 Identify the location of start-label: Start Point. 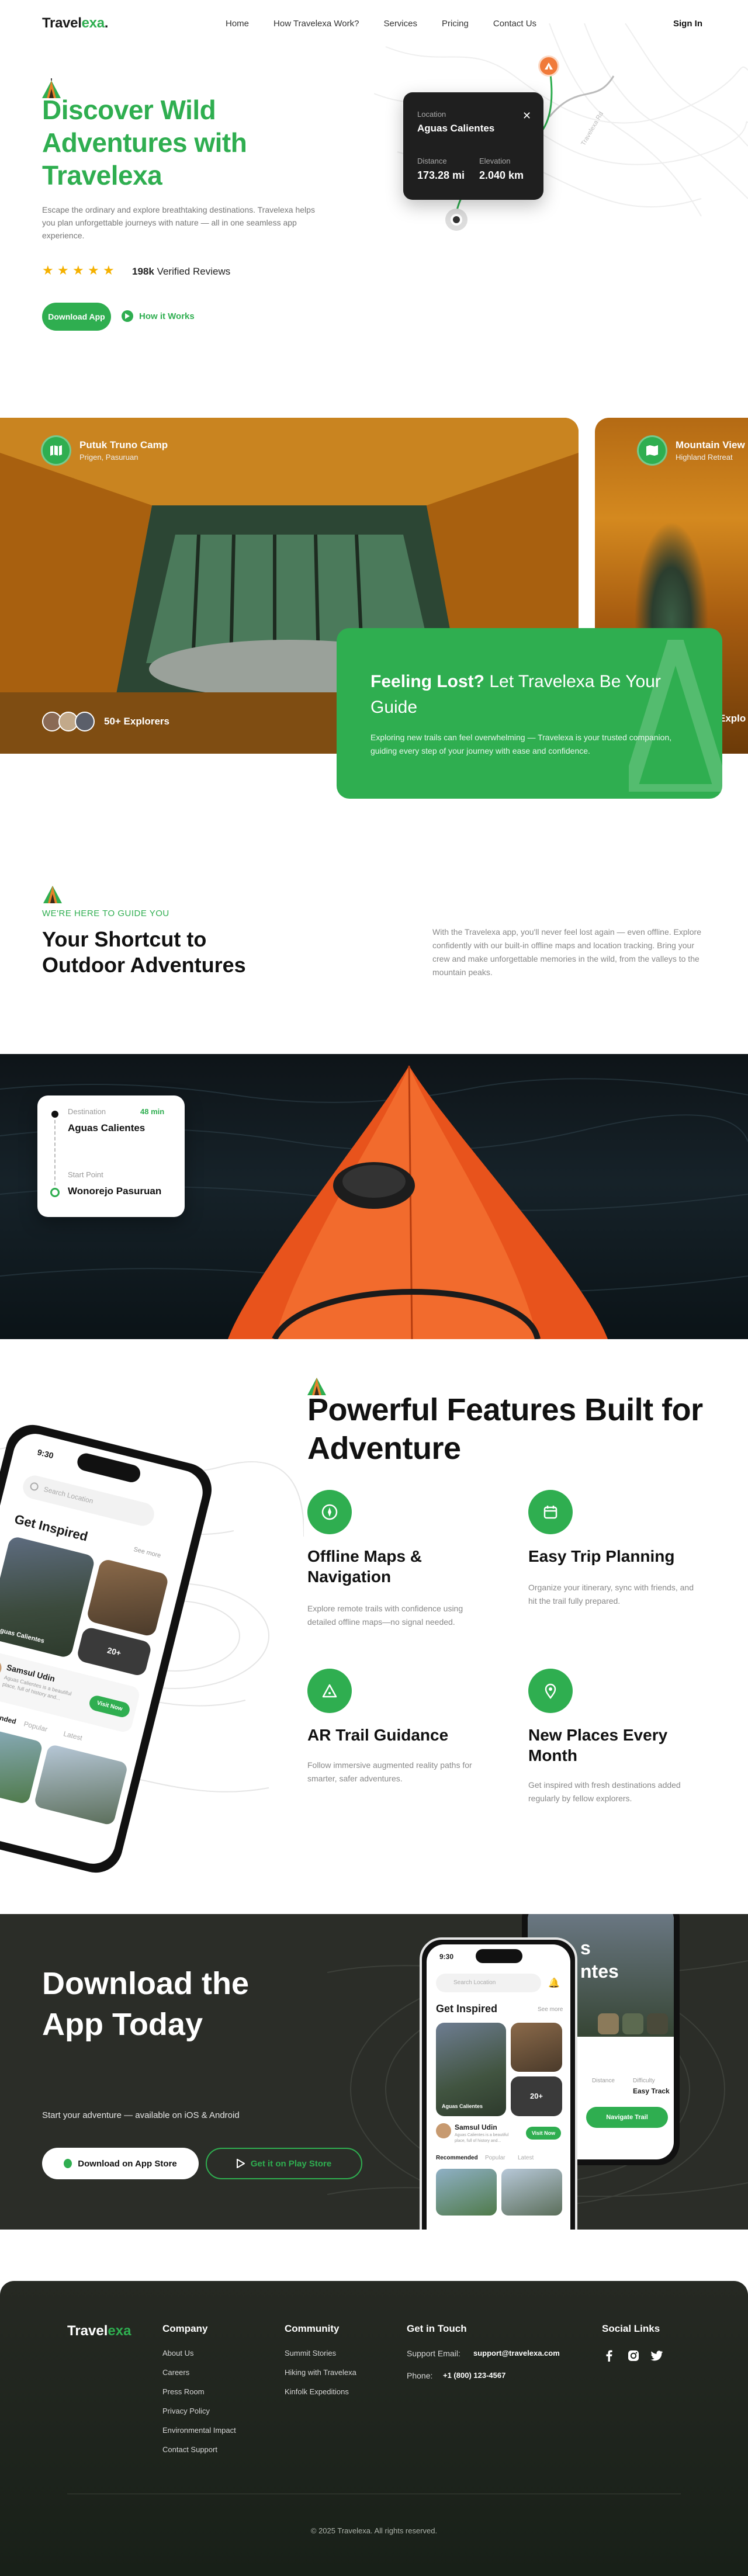
(85, 1174).